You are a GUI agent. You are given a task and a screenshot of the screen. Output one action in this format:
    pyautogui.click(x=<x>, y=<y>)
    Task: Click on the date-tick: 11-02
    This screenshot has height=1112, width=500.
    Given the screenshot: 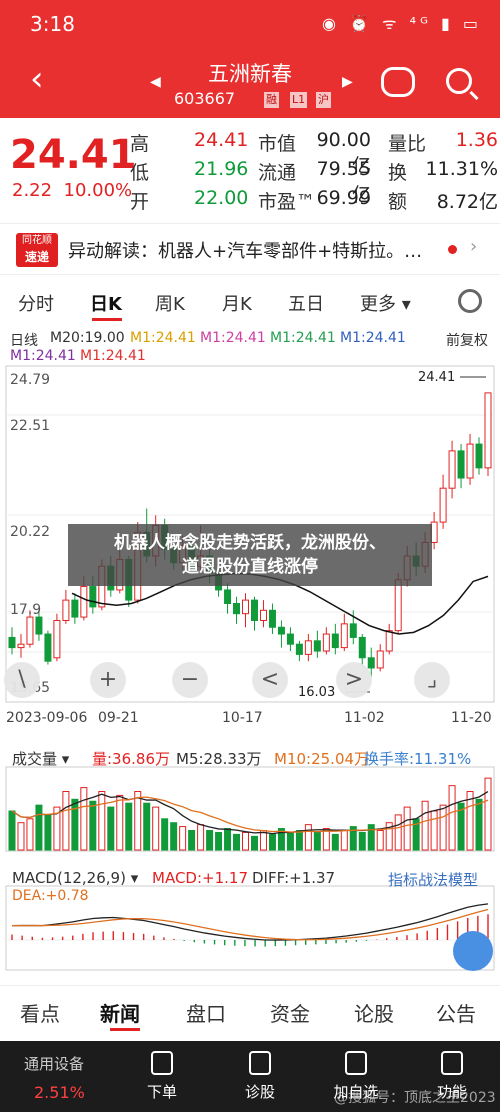 What is the action you would take?
    pyautogui.click(x=364, y=718)
    